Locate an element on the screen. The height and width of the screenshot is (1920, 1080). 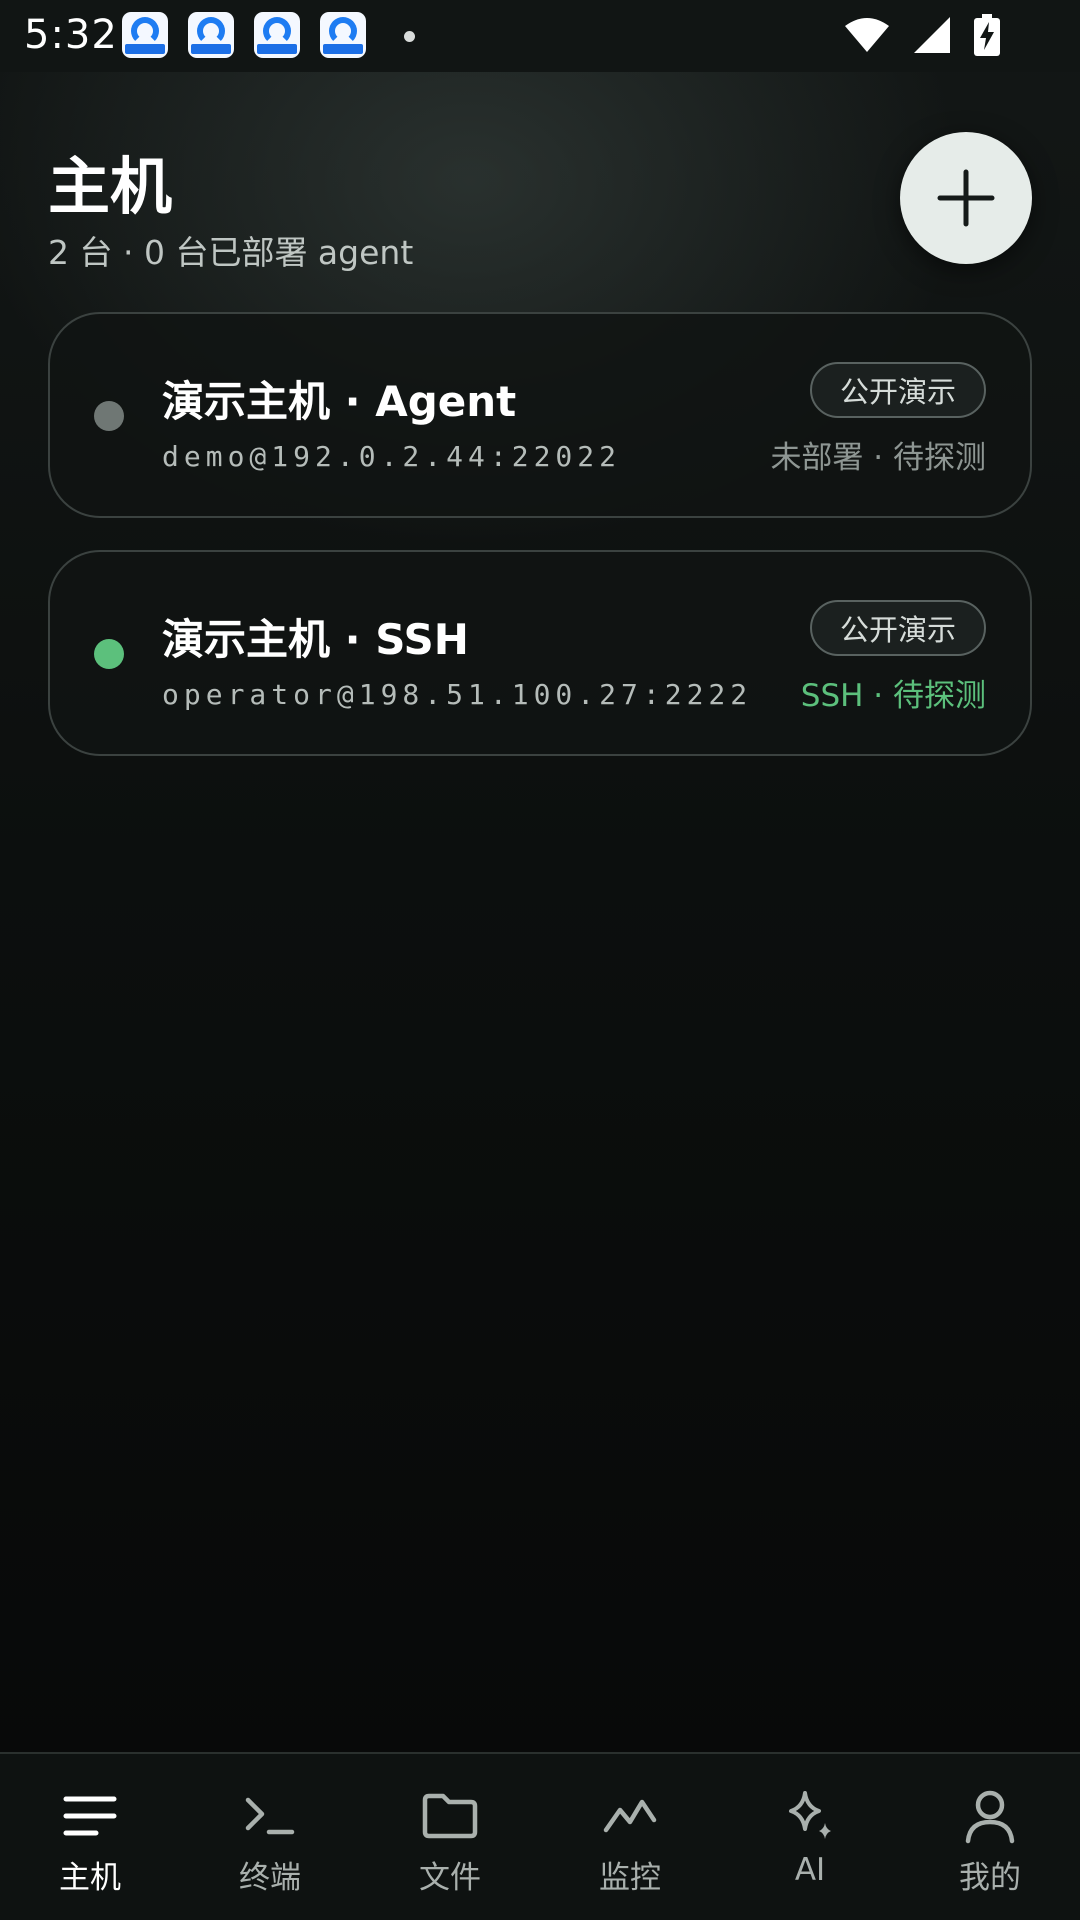
folder-icon is located at coordinates (450, 1816).